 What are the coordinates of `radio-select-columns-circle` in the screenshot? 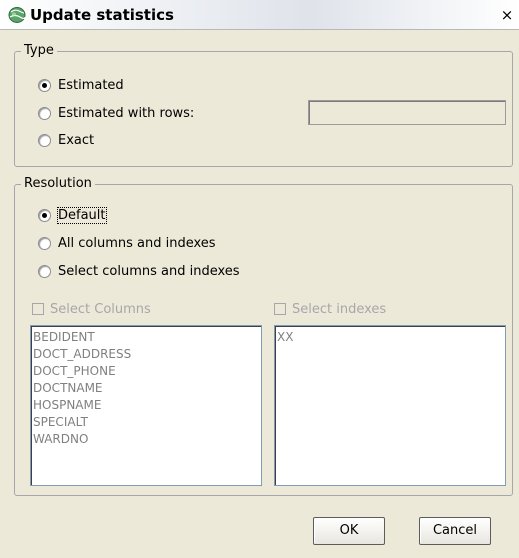 It's located at (44, 271).